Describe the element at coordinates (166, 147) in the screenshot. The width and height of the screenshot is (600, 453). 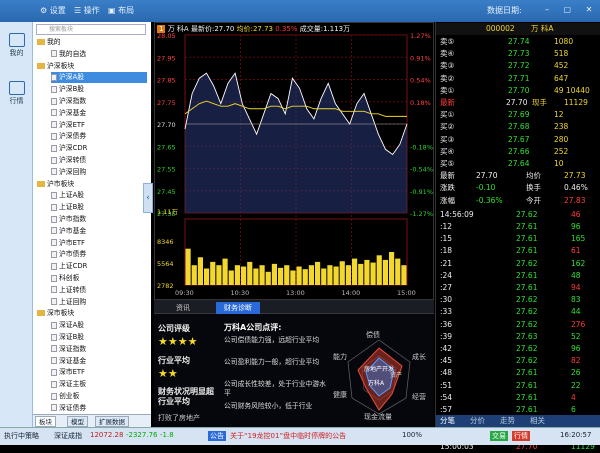
I see `price-tick: 27.65` at that location.